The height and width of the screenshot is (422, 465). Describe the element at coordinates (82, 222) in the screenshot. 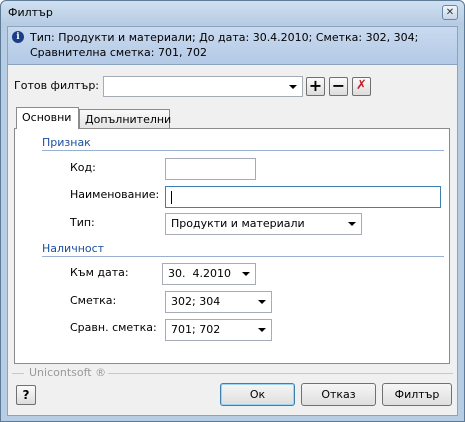

I see `type-label: Тип:` at that location.